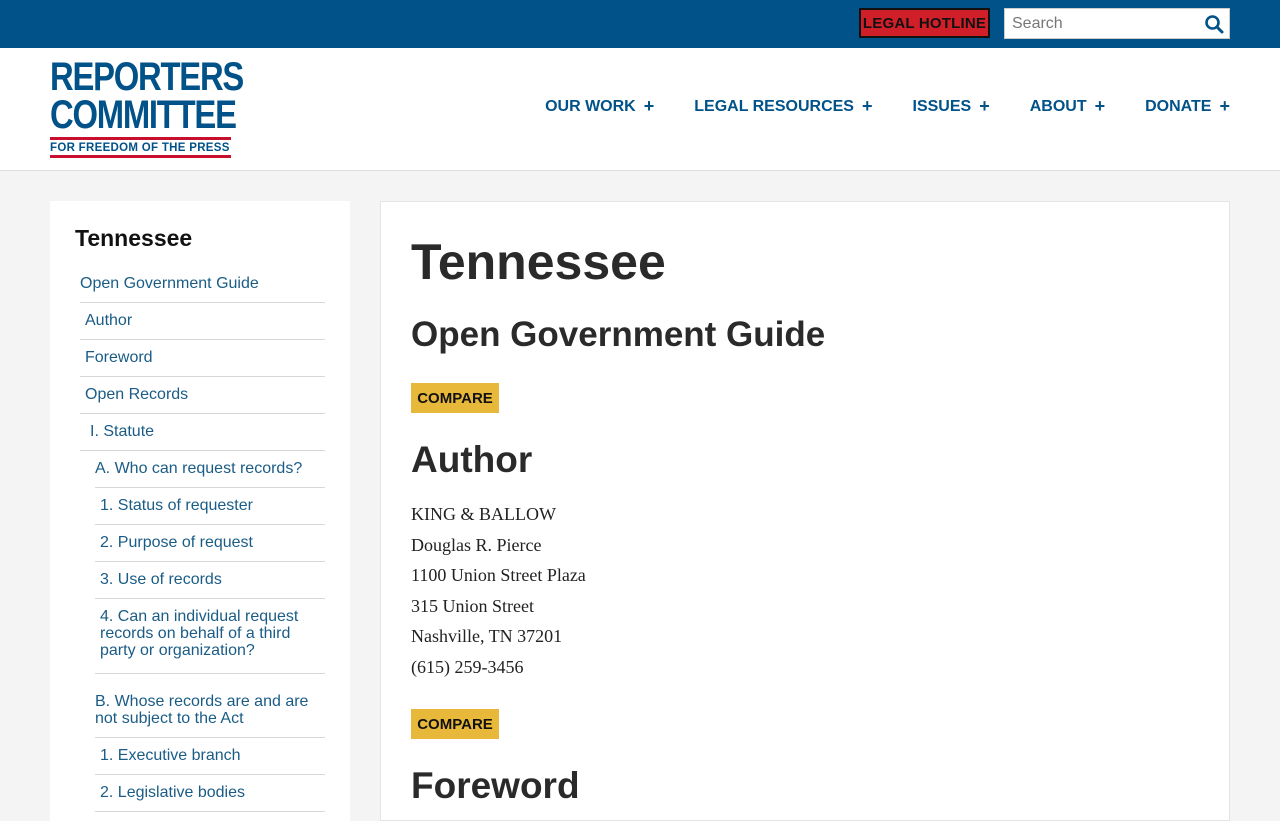 Image resolution: width=1280 pixels, height=821 pixels. What do you see at coordinates (210, 506) in the screenshot?
I see `toc-item-status-of-requester: 1. Status of requester` at bounding box center [210, 506].